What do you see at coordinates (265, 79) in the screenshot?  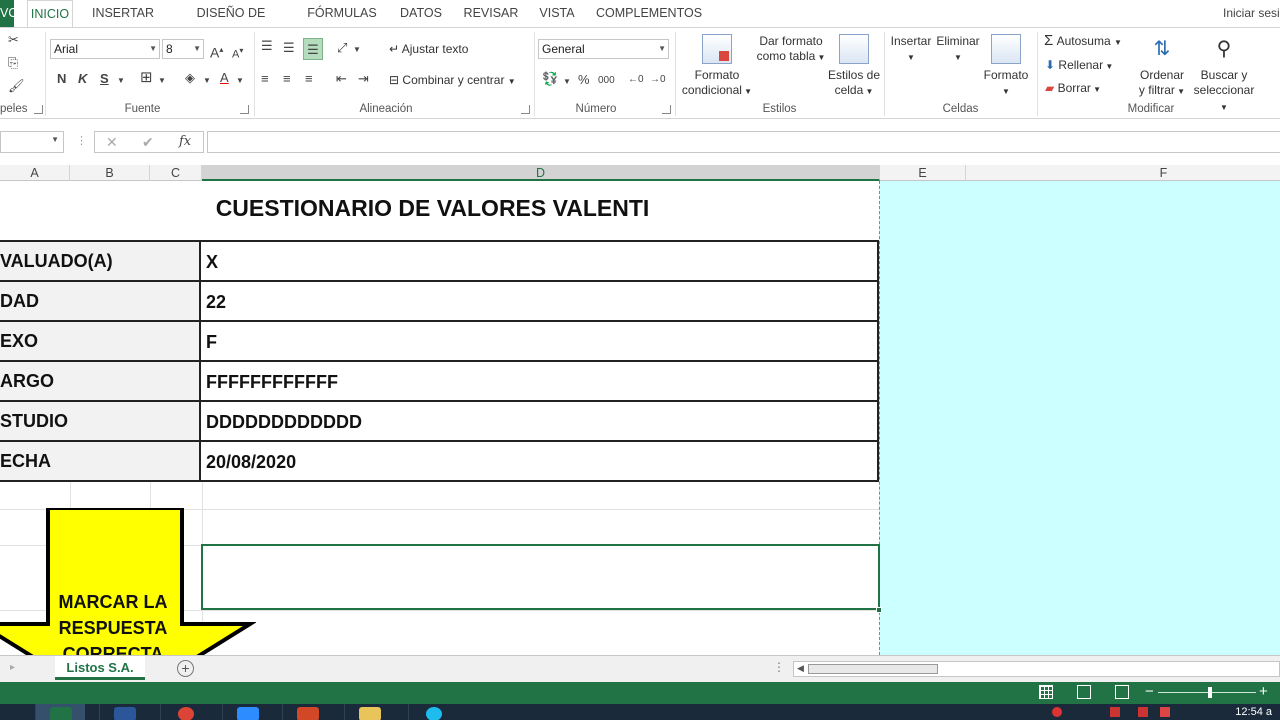 I see `align-left-icon: ≡` at bounding box center [265, 79].